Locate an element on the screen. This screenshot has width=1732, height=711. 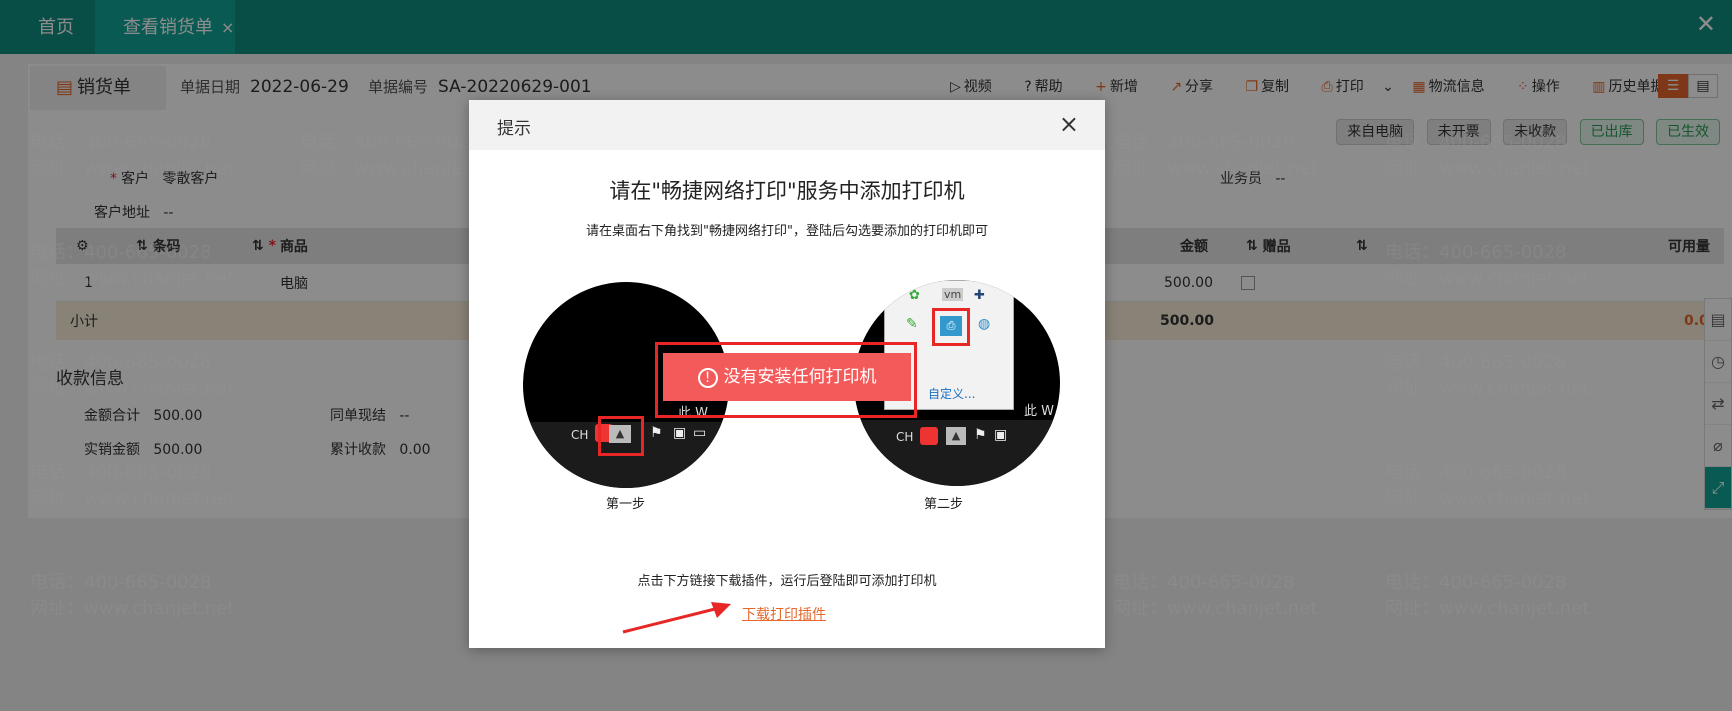
warning-icon: ! is located at coordinates (707, 378).